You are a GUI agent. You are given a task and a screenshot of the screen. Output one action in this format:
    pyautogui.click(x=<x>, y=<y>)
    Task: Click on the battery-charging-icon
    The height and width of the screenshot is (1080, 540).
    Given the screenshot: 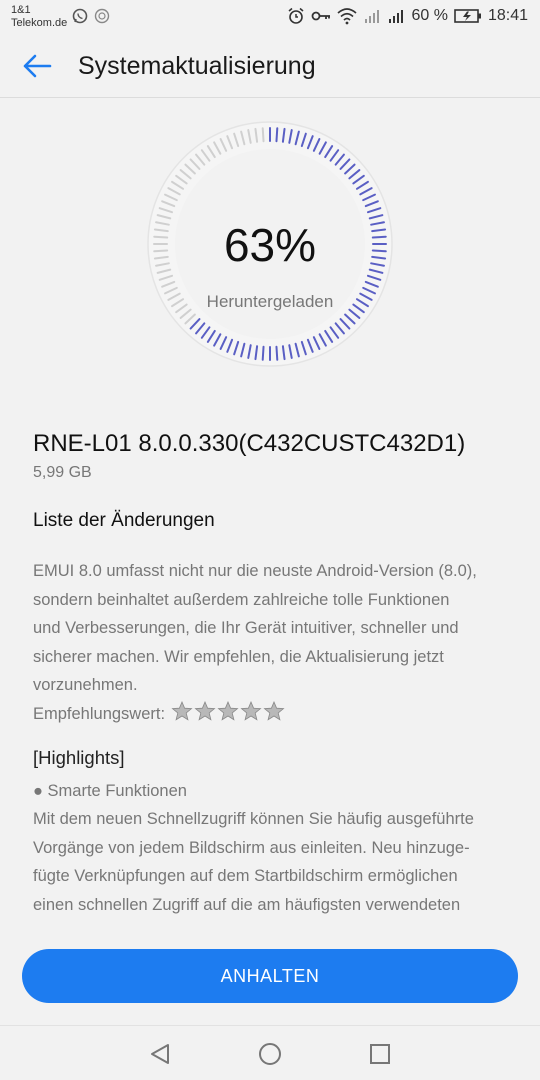 What is the action you would take?
    pyautogui.click(x=468, y=16)
    